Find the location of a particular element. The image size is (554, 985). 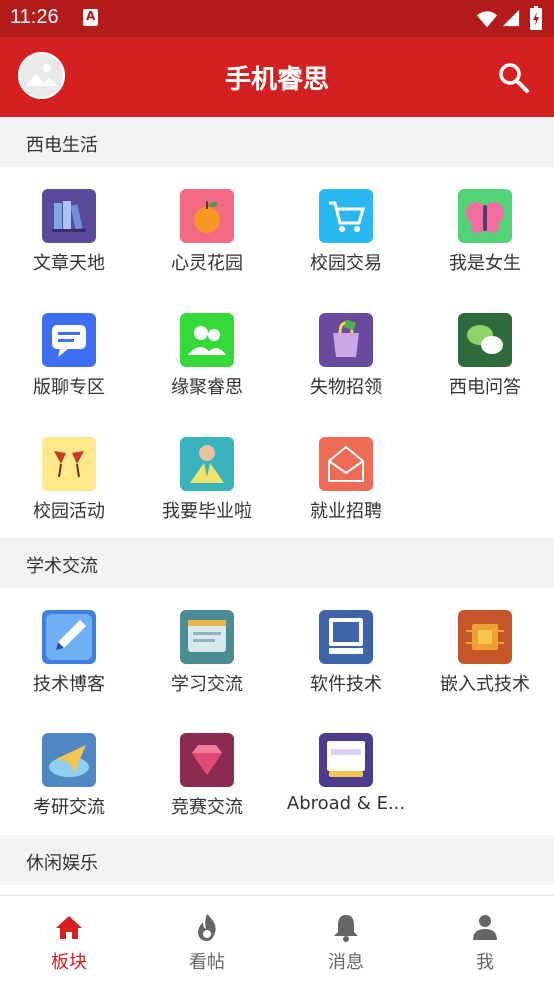

flame-icon is located at coordinates (207, 927).